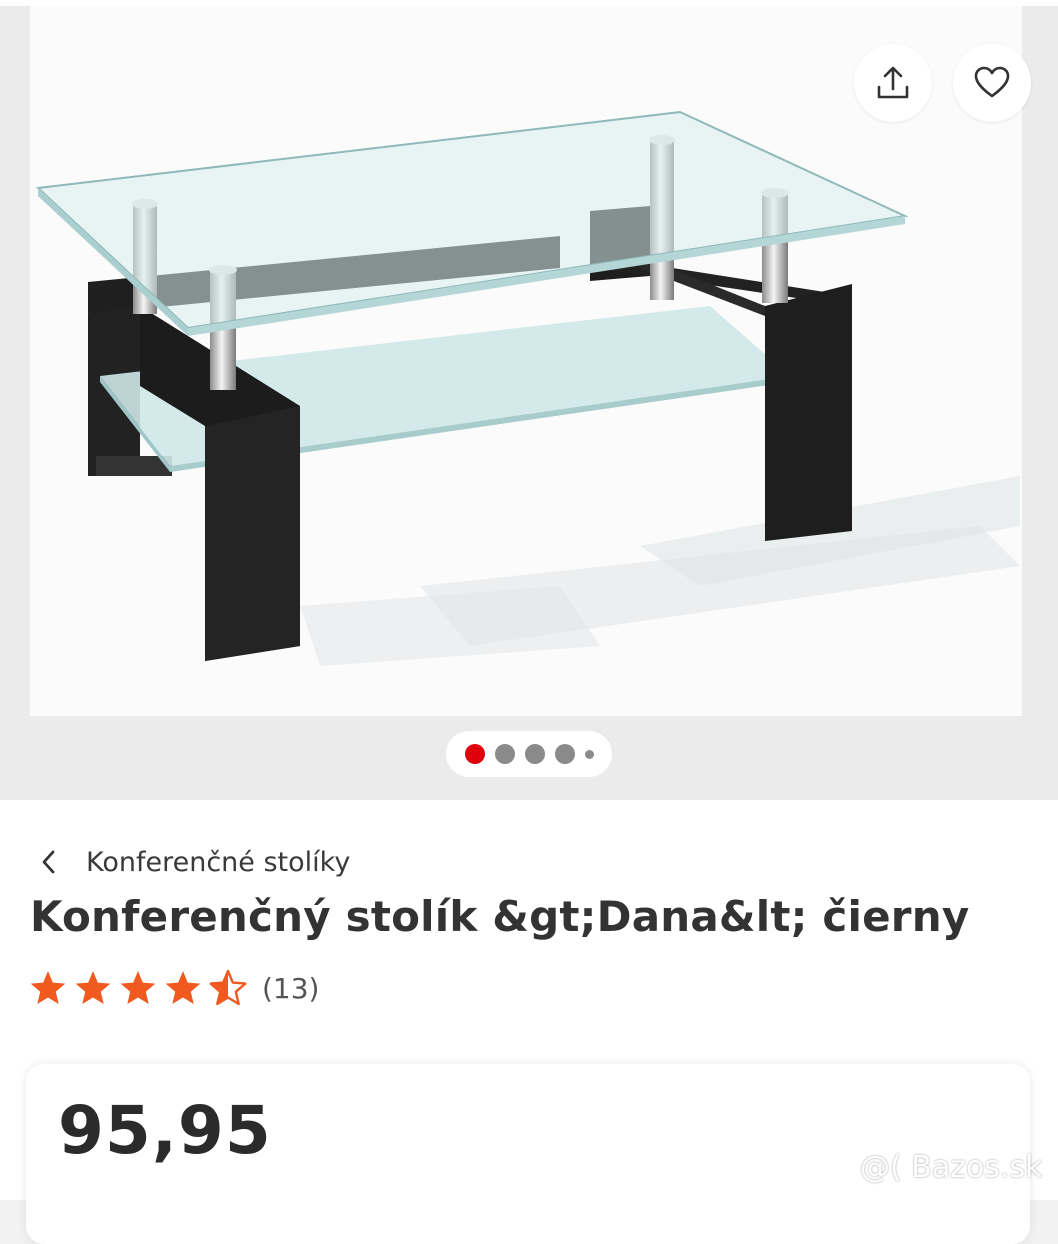  I want to click on heart-icon, so click(992, 82).